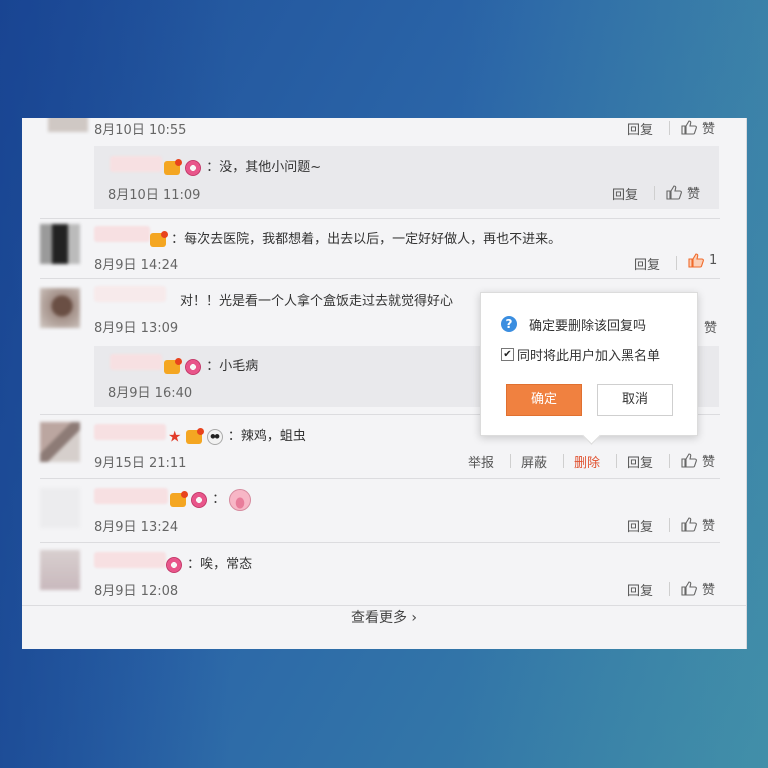  I want to click on blacklist-checkbox: ✔, so click(507, 354).